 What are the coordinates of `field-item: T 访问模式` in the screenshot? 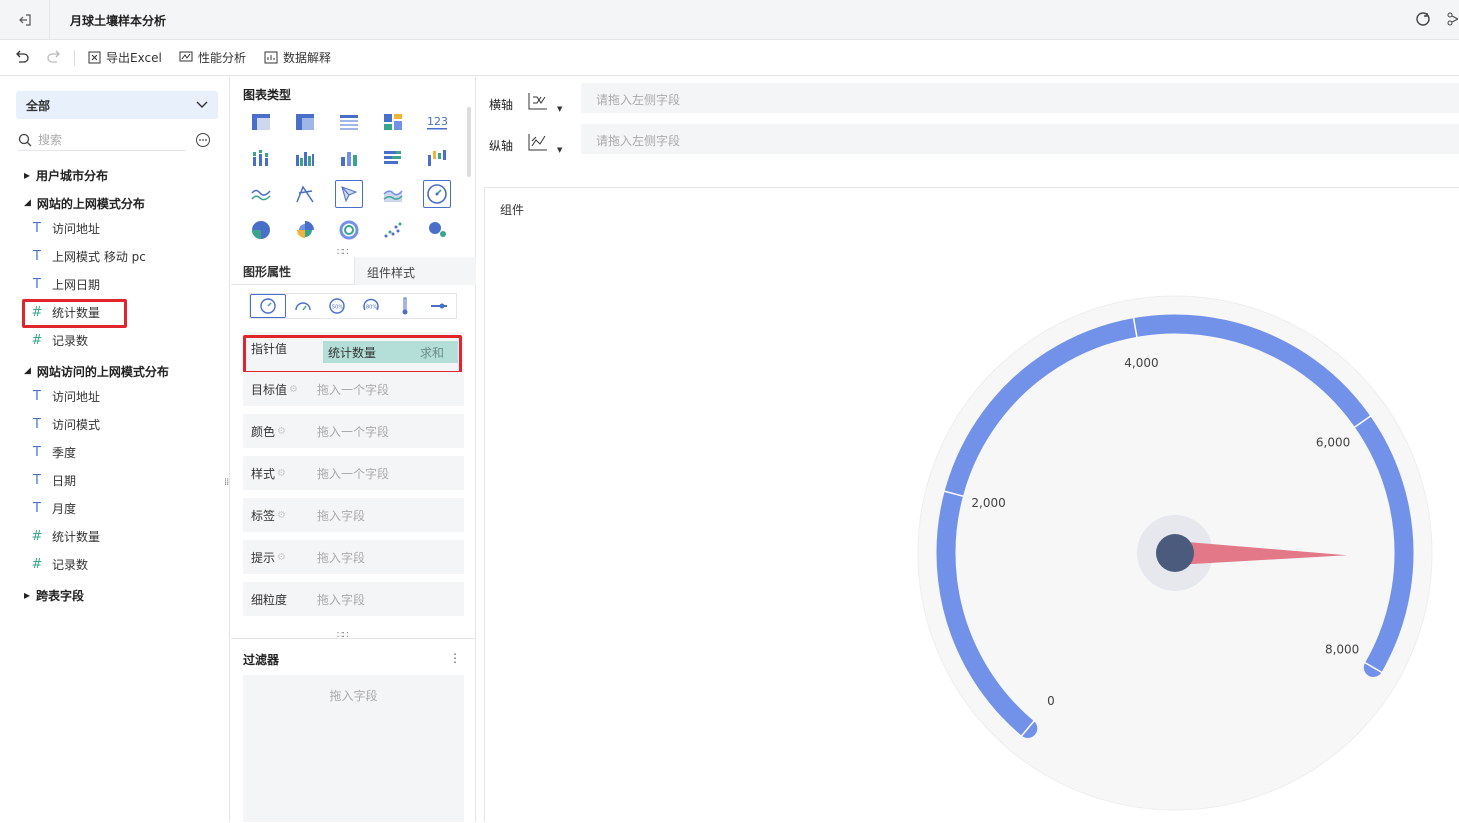 It's located at (65, 424).